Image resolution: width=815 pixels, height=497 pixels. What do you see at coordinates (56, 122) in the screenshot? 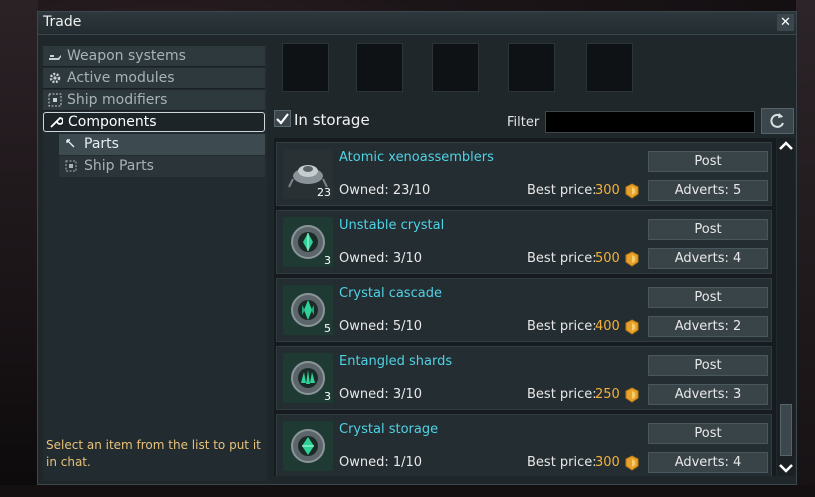
I see `wrench-icon` at bounding box center [56, 122].